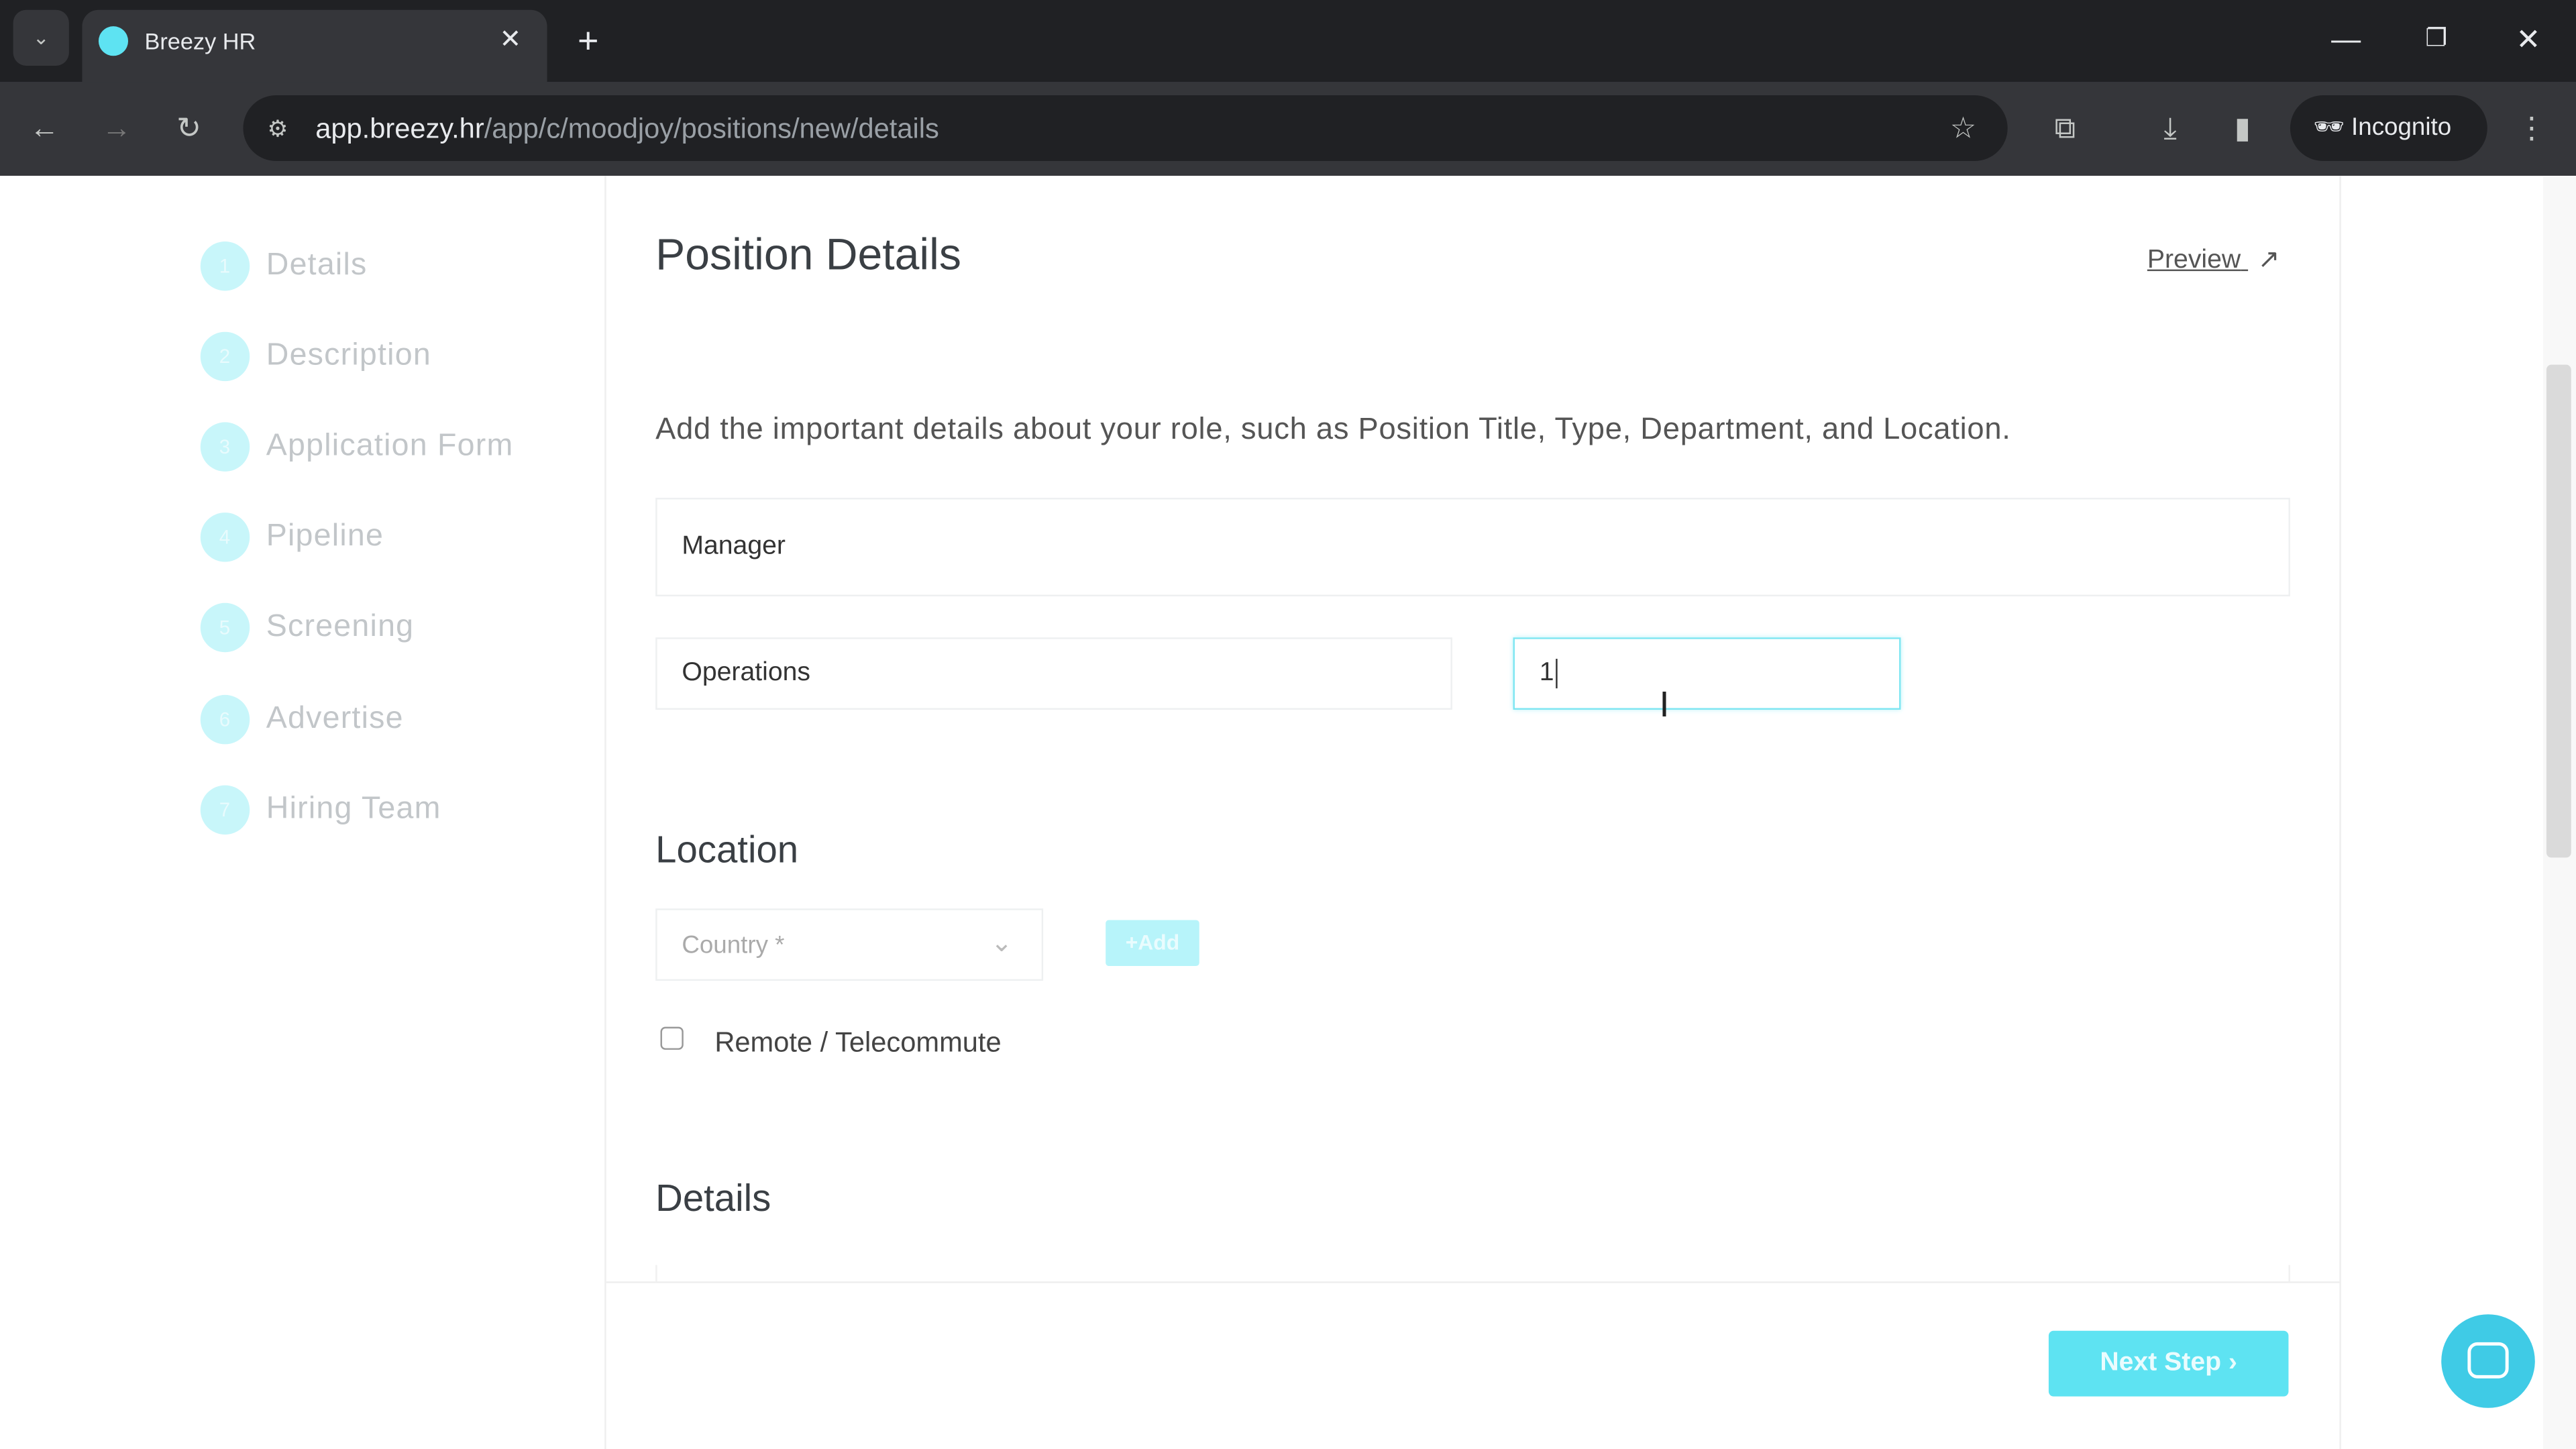 The height and width of the screenshot is (1449, 2576). I want to click on scrollbar, so click(2559, 812).